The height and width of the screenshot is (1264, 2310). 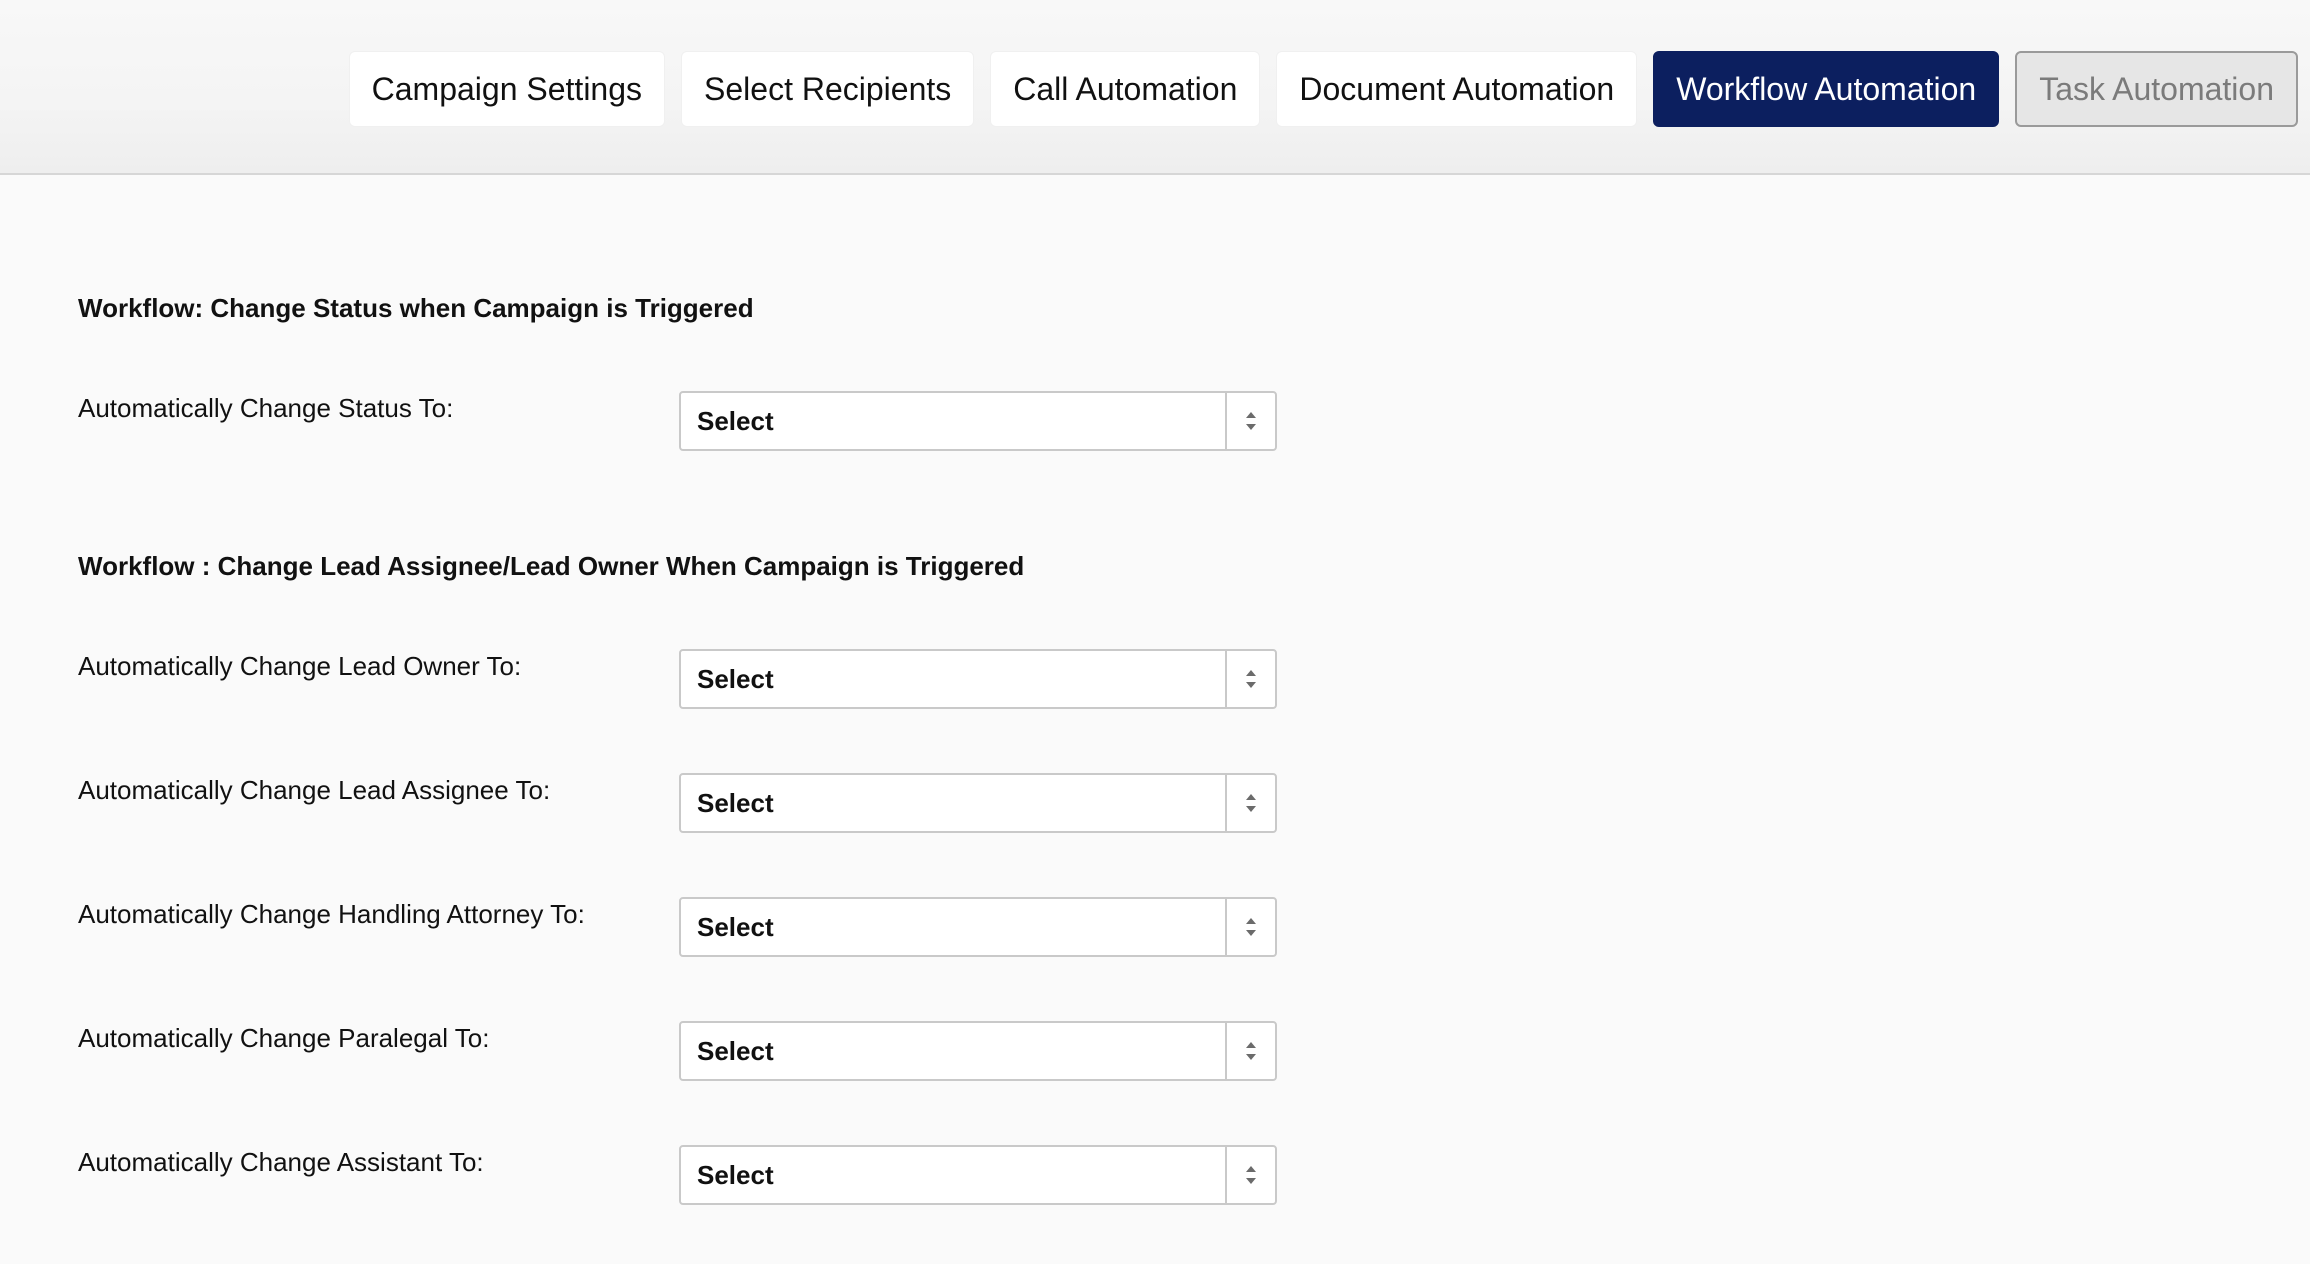 I want to click on paralegal-select: Select, so click(x=978, y=1051).